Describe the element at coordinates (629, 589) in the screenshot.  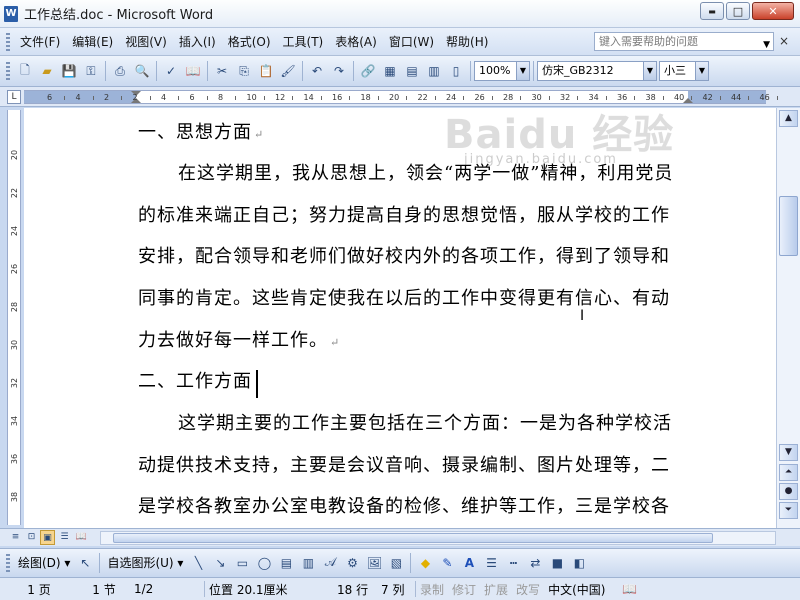
I see `spelling-status-icon: 📖` at that location.